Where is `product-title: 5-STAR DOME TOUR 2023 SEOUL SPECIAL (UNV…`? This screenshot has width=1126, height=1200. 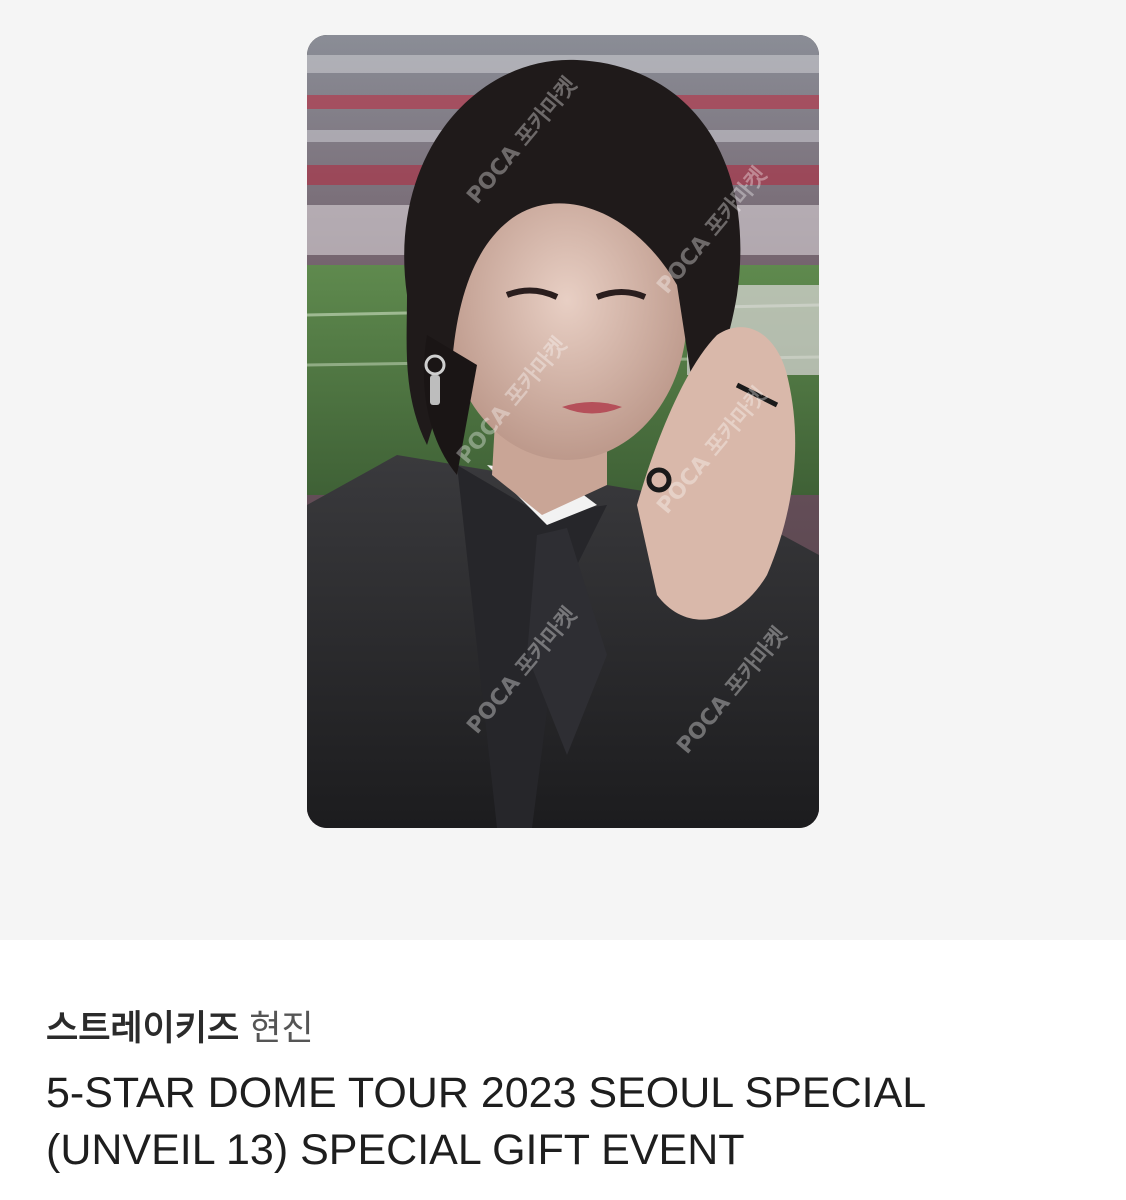 product-title: 5-STAR DOME TOUR 2023 SEOUL SPECIAL (UNV… is located at coordinates (566, 1122).